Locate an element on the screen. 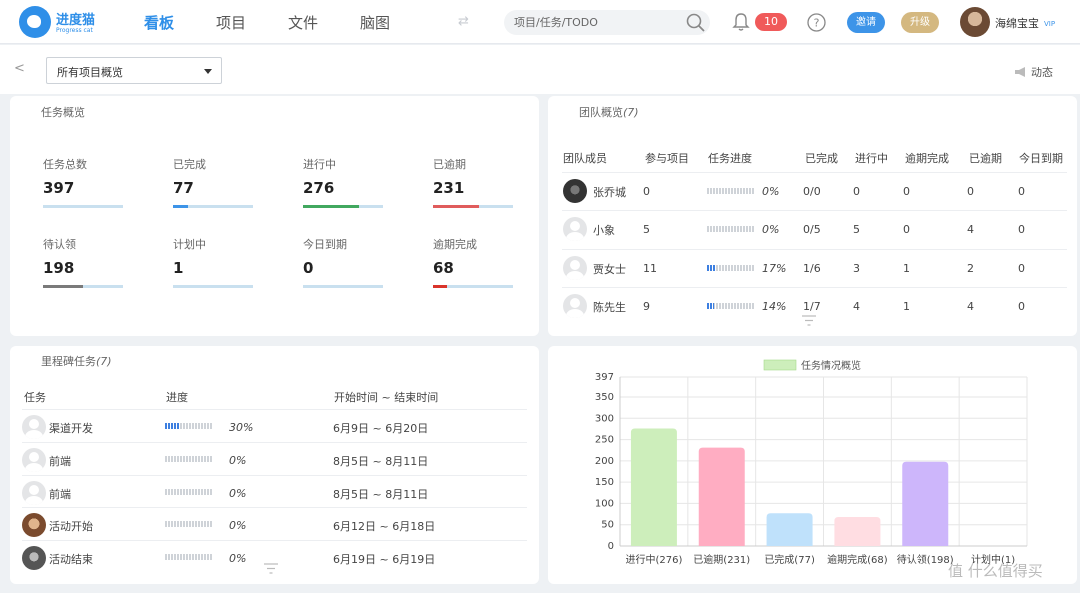 Image resolution: width=1080 pixels, height=593 pixels. stat-5: 计划中 1 is located at coordinates (214, 262).